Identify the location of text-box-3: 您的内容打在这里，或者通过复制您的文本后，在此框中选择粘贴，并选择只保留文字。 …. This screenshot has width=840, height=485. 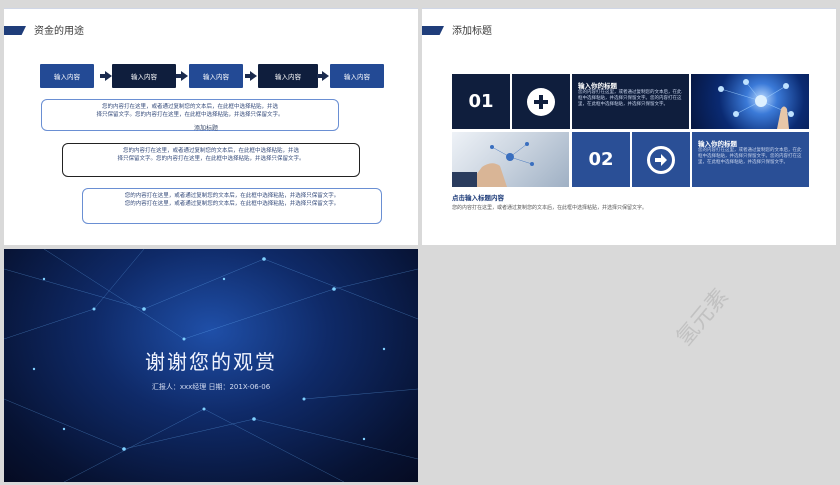
(232, 206).